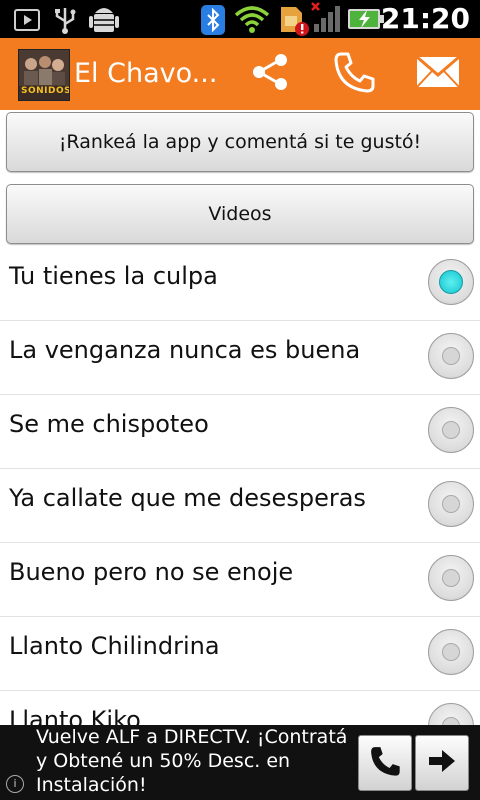 The height and width of the screenshot is (800, 480). I want to click on android-debug-icon, so click(104, 22).